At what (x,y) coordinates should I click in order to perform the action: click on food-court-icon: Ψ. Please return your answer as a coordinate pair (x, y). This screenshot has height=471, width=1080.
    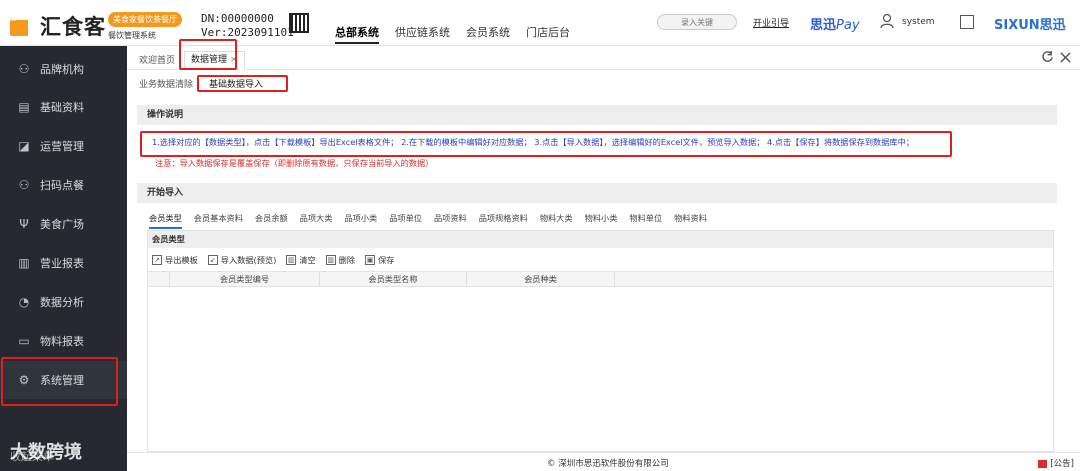
    Looking at the image, I should click on (24, 224).